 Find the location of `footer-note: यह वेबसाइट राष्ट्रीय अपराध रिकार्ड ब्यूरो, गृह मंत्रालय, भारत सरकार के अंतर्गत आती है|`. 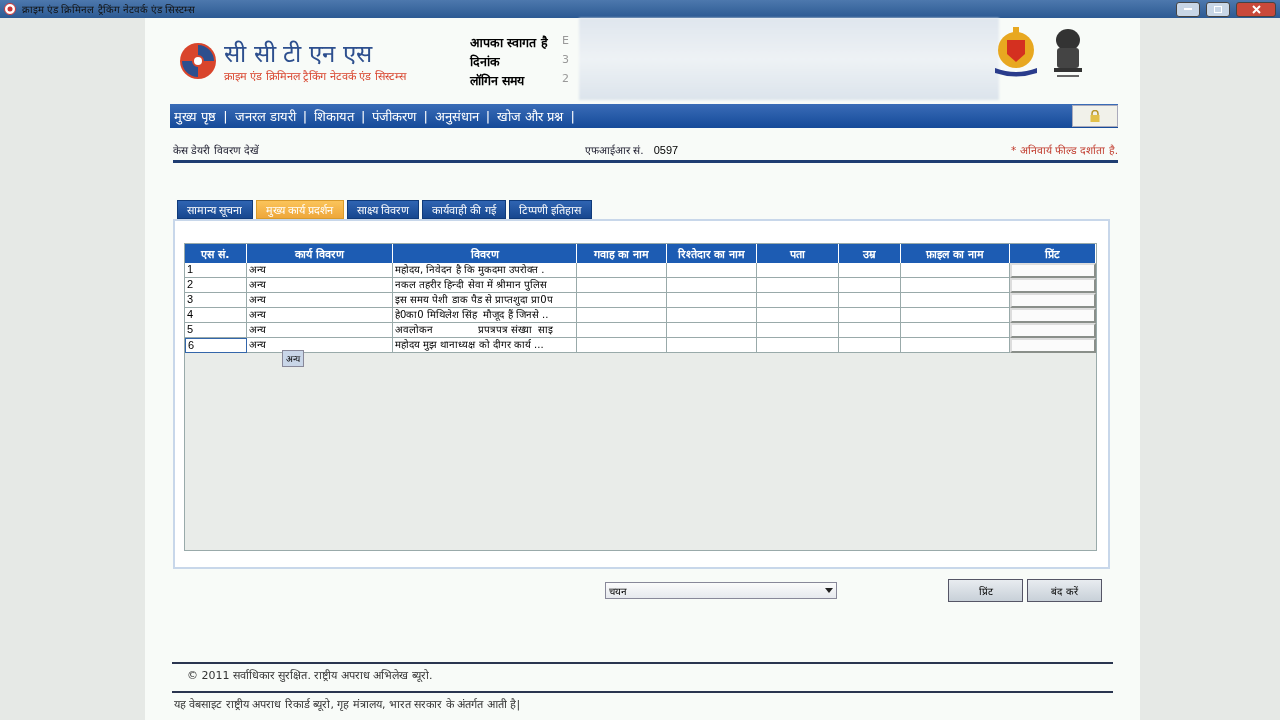

footer-note: यह वेबसाइट राष्ट्रीय अपराध रिकार्ड ब्यूरो, गृह मंत्रालय, भारत सरकार के अंतर्गत आती है| is located at coordinates (642, 701).